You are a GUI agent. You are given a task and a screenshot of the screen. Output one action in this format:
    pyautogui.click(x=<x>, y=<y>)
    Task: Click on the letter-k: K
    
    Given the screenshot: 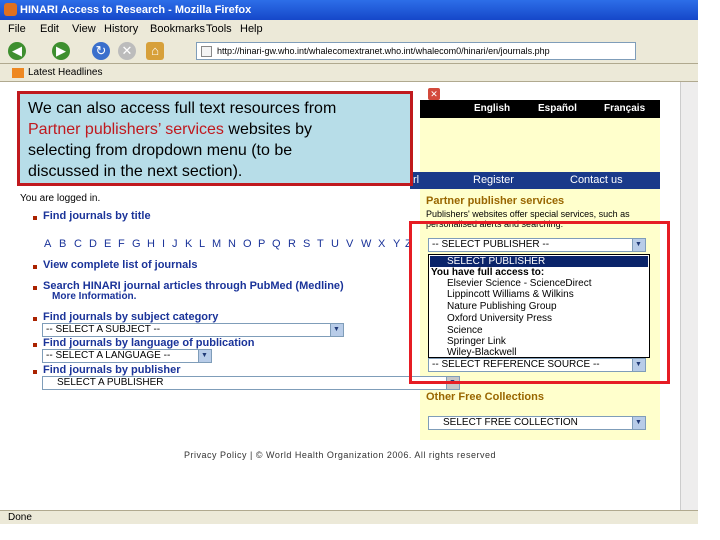 What is the action you would take?
    pyautogui.click(x=188, y=244)
    